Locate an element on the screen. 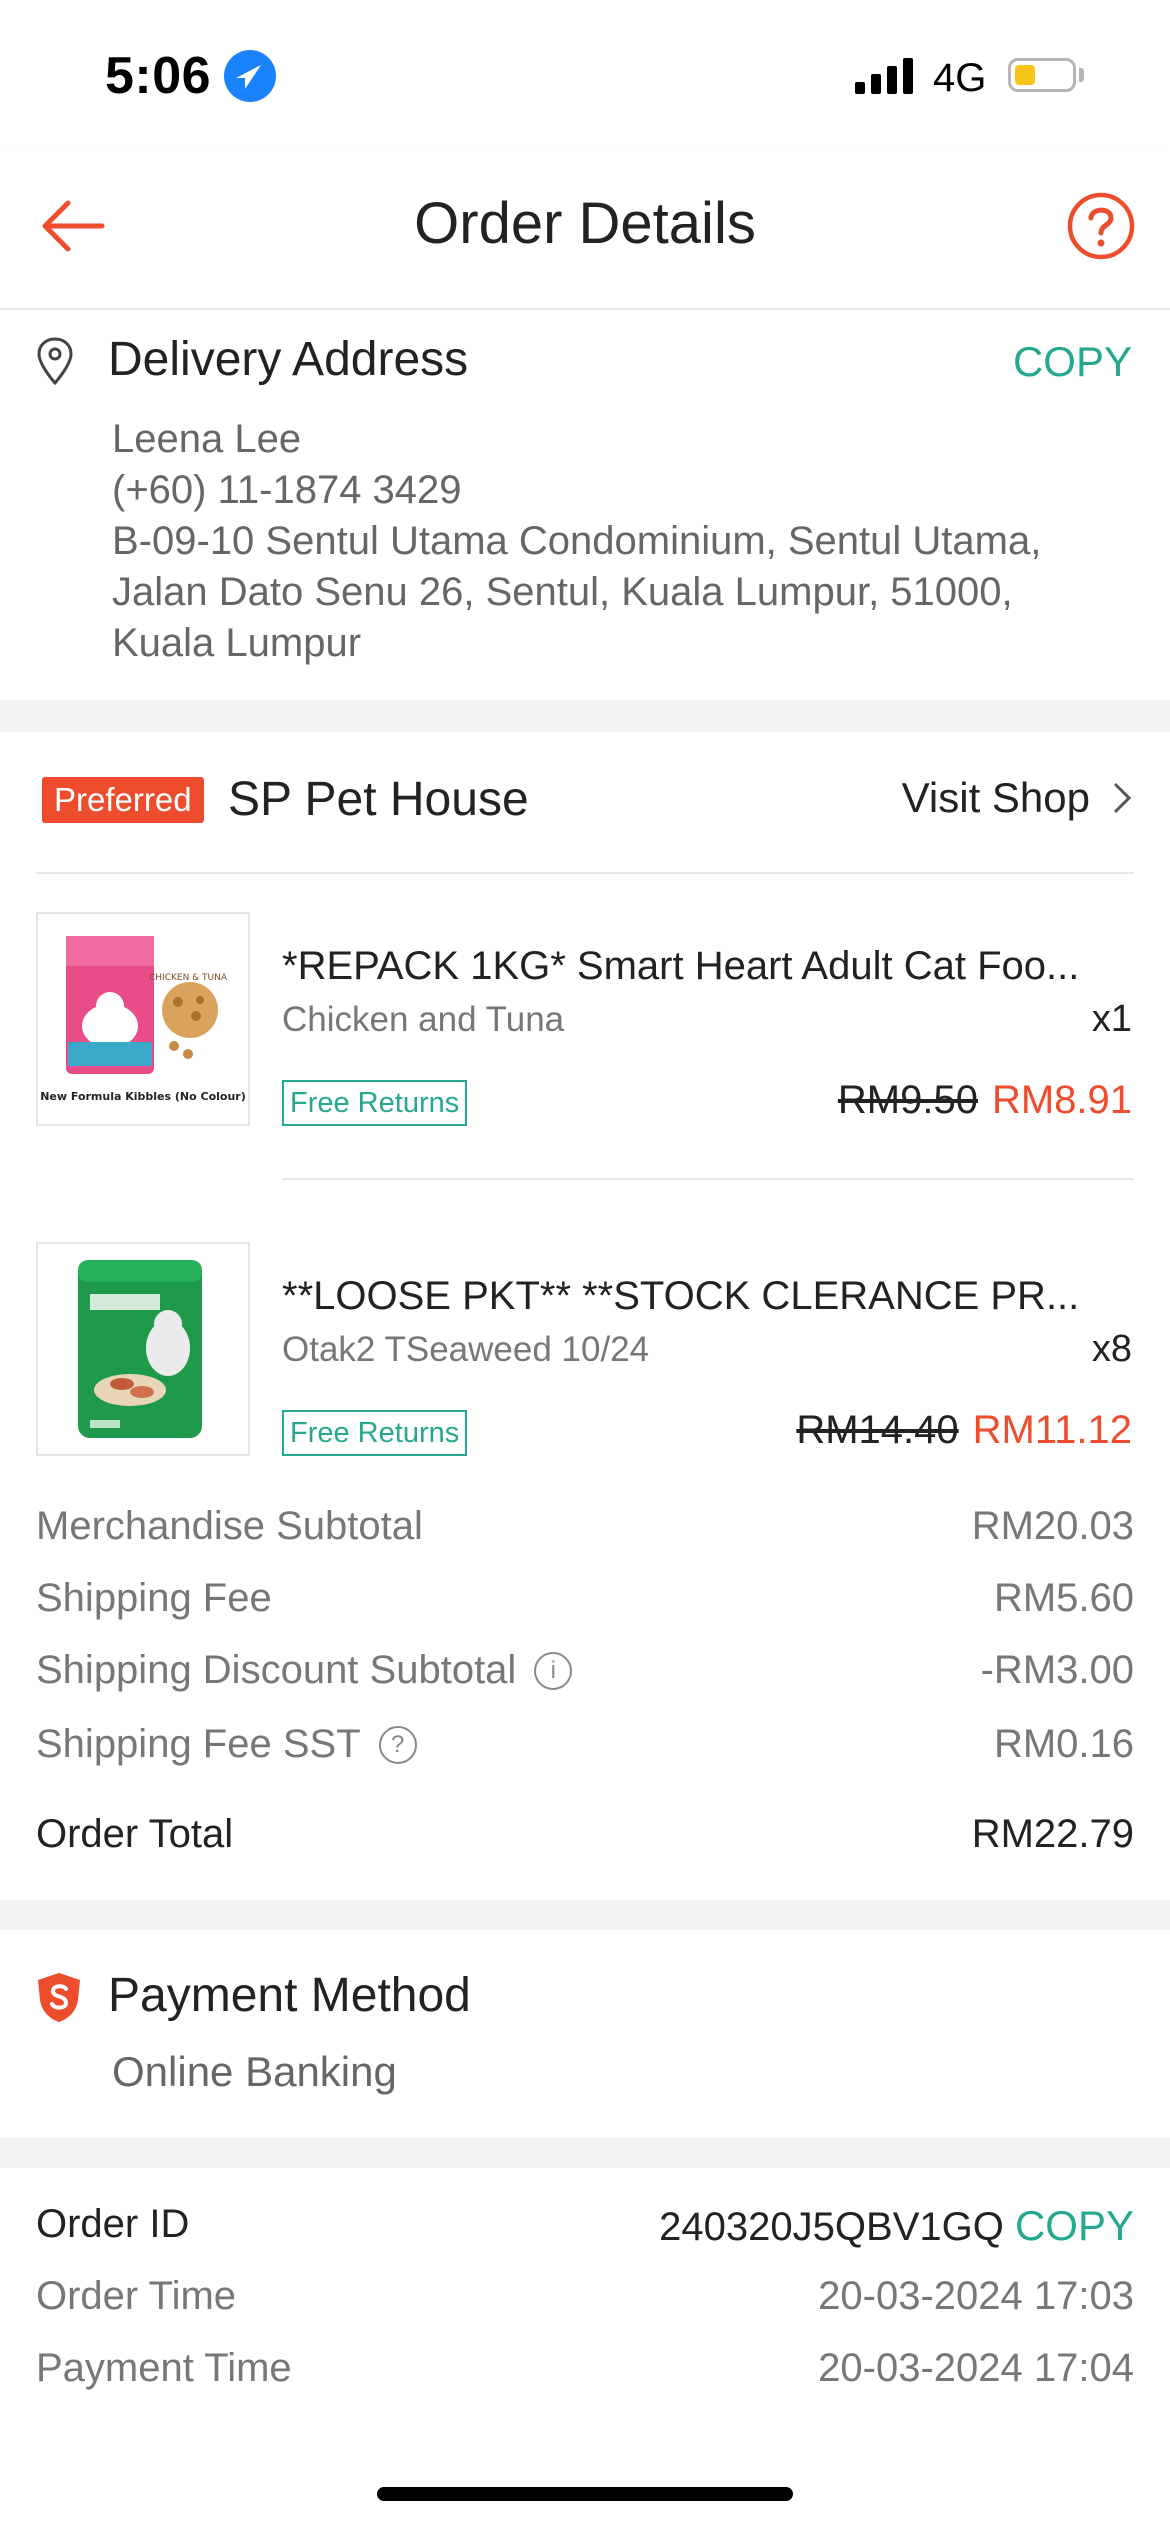  product-price: RM14.40 RM11.12 is located at coordinates (964, 1430).